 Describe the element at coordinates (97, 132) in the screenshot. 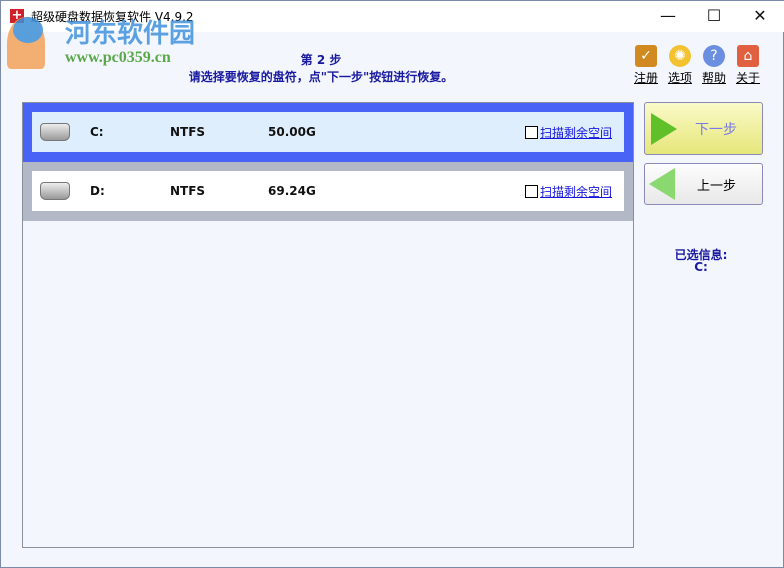

I see `drive-letter: C:` at that location.